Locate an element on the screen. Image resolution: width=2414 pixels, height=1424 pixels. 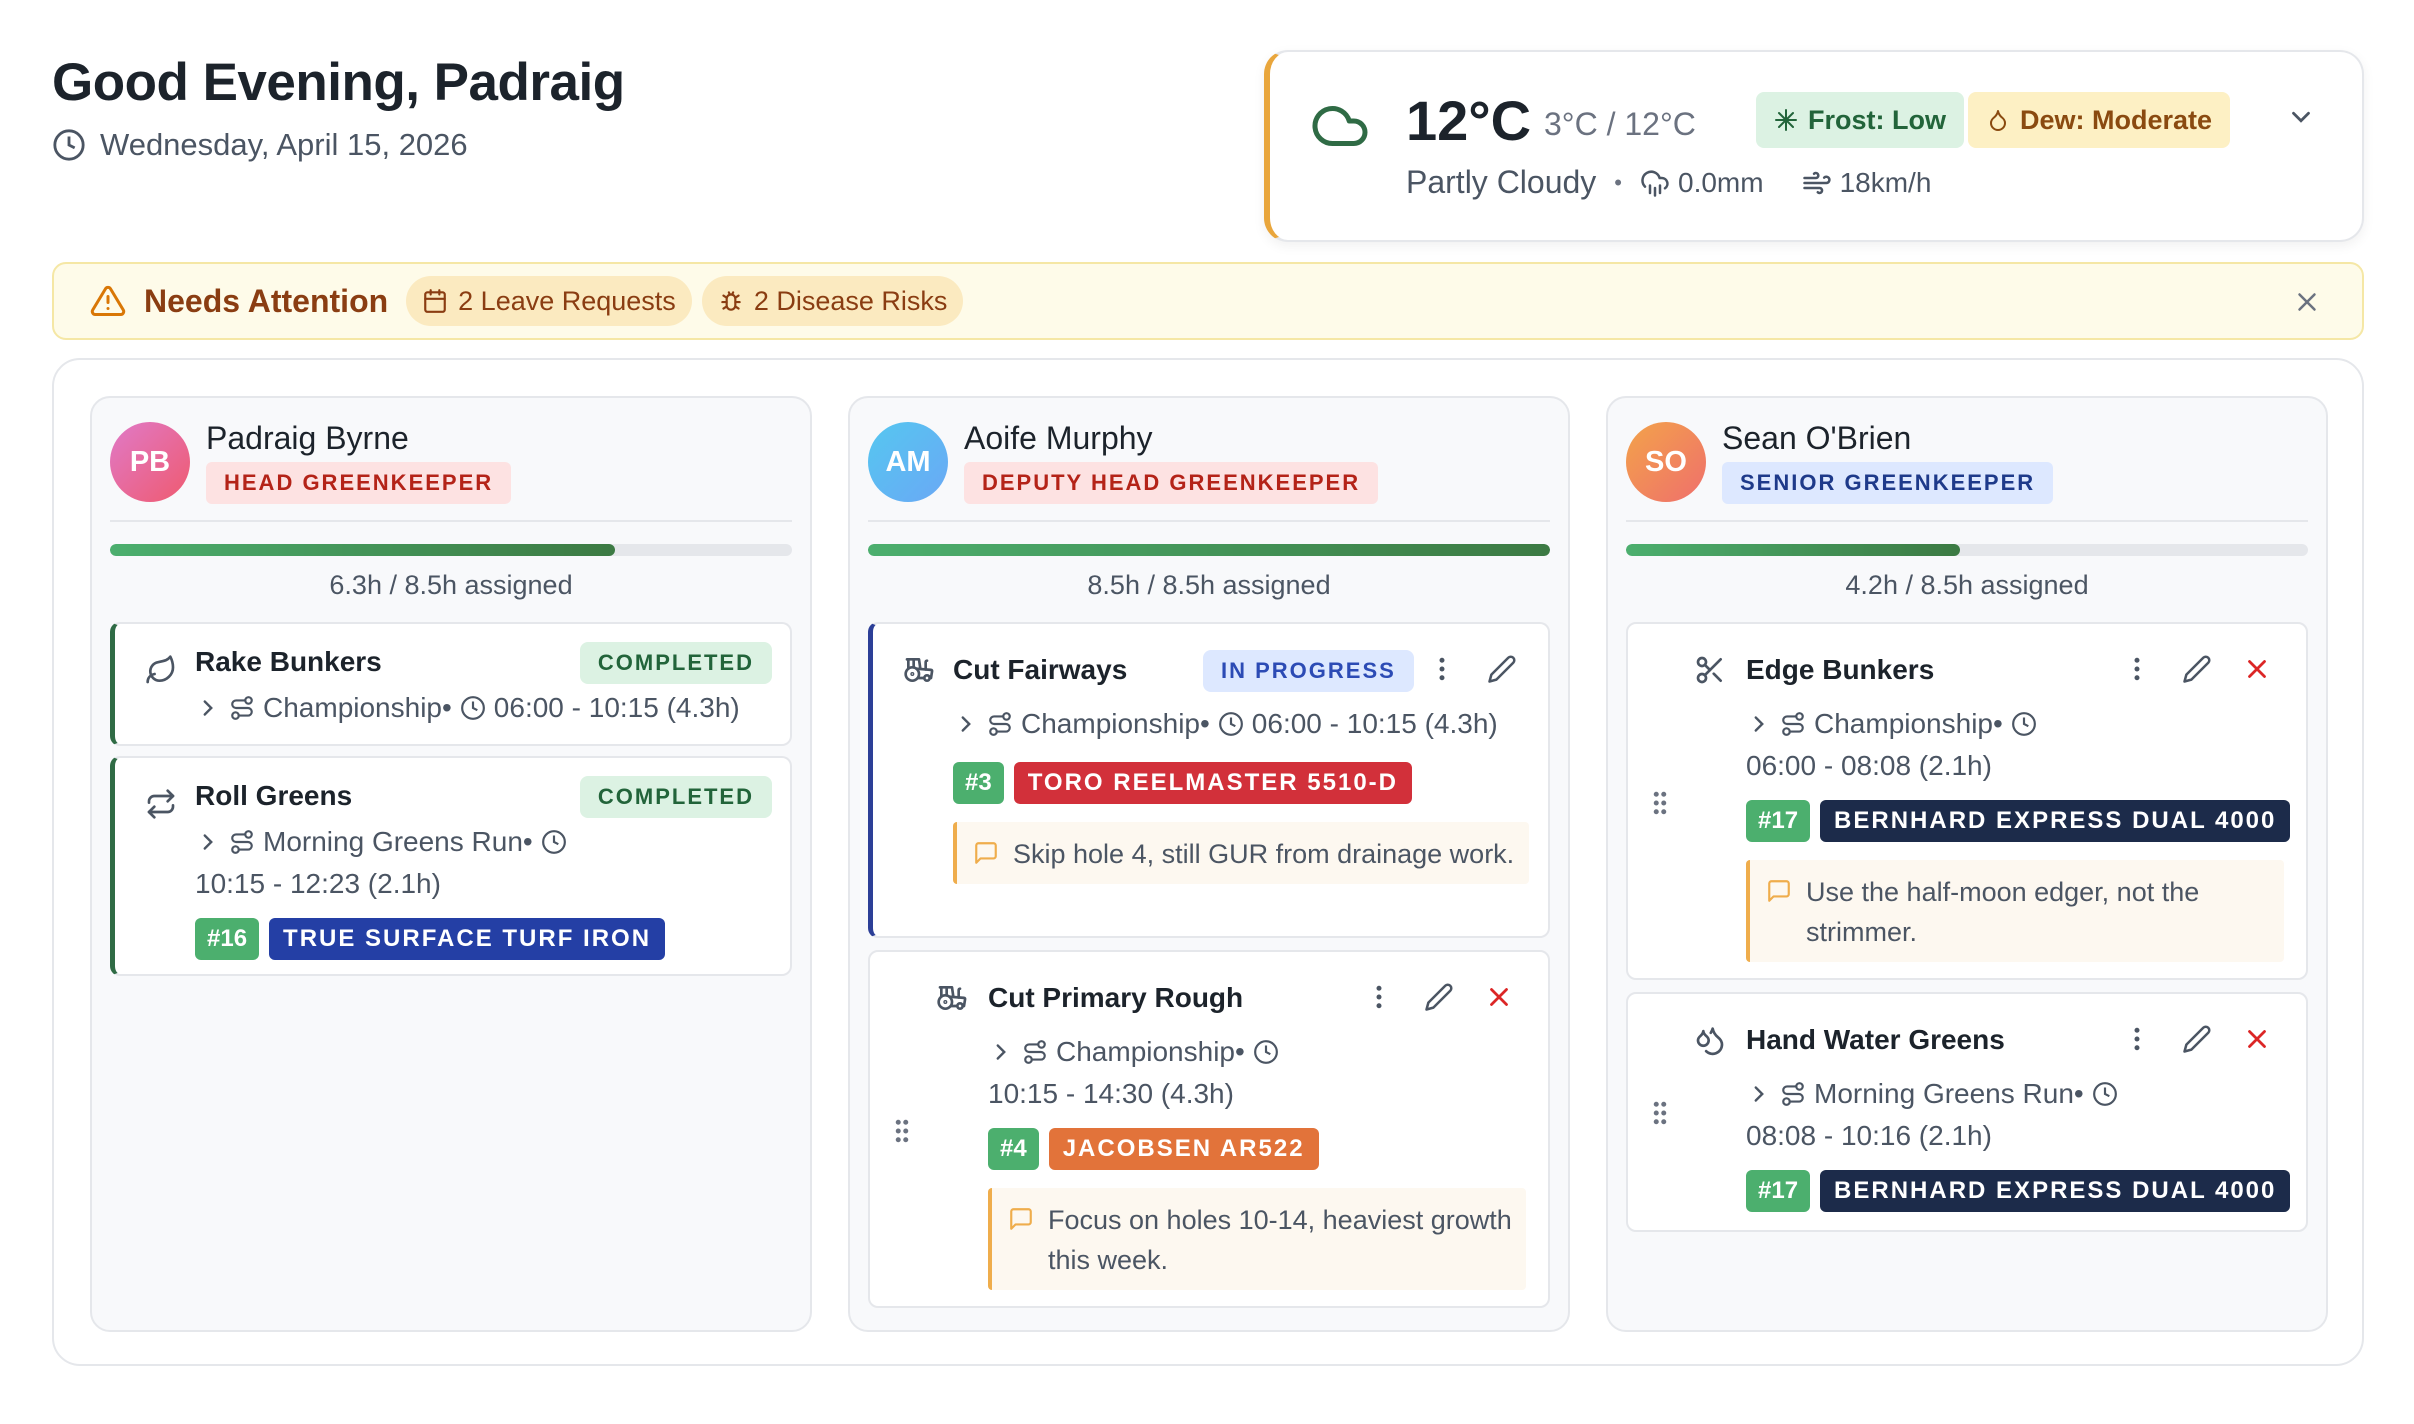
hole-badge: #16 is located at coordinates (227, 939).